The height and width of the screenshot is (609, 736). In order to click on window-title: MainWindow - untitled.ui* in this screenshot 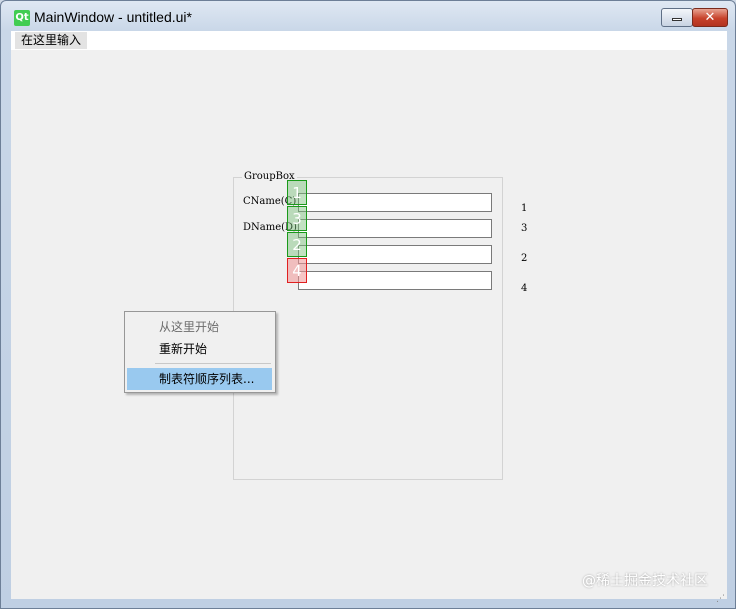, I will do `click(113, 17)`.